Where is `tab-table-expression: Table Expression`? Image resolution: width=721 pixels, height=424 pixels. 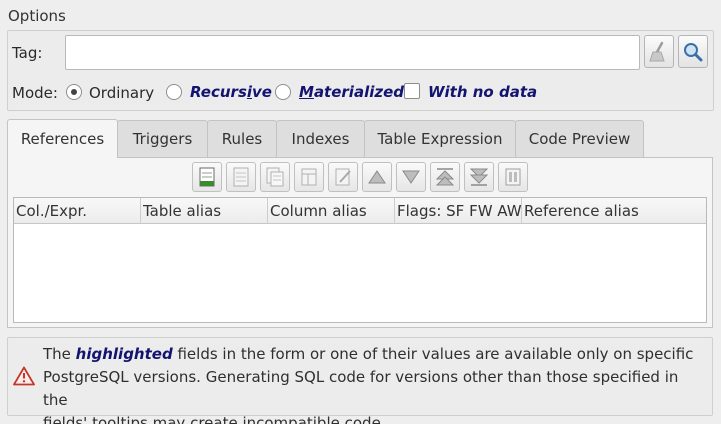 tab-table-expression: Table Expression is located at coordinates (440, 138).